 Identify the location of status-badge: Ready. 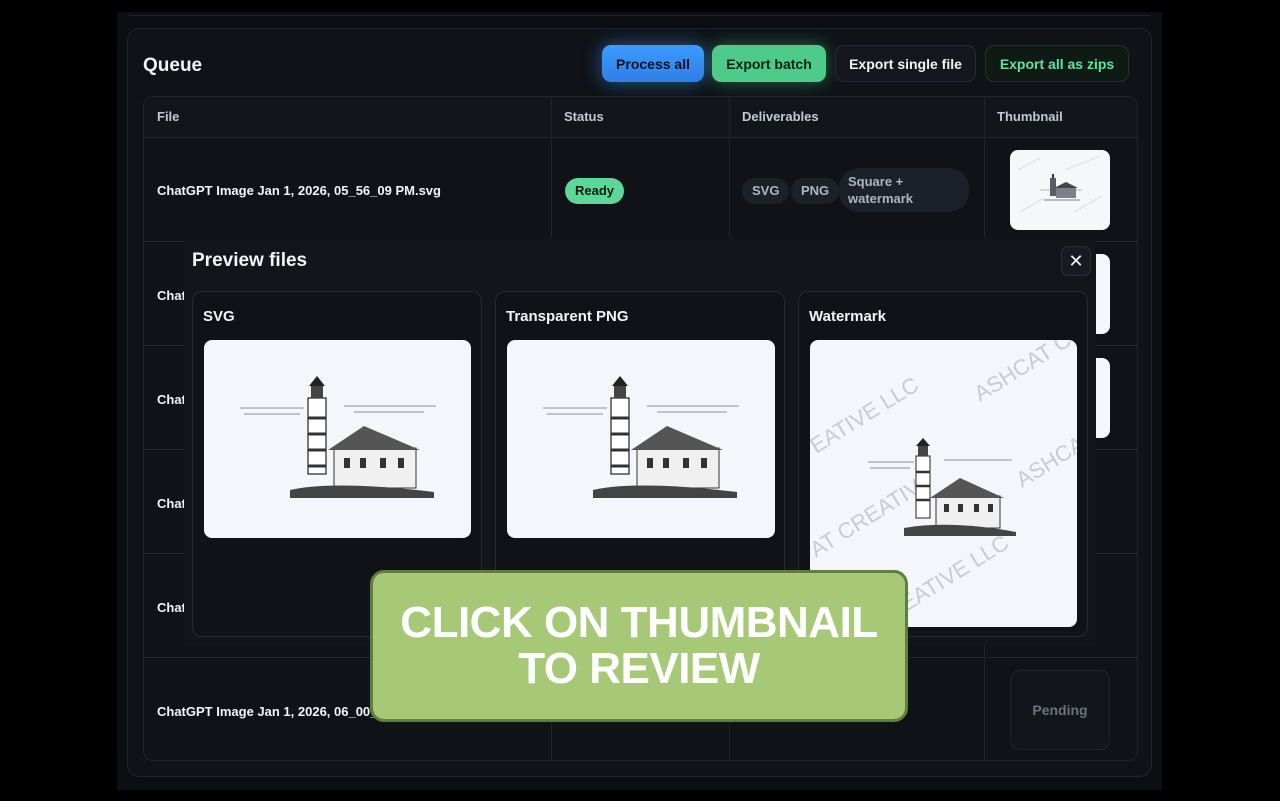
(595, 191).